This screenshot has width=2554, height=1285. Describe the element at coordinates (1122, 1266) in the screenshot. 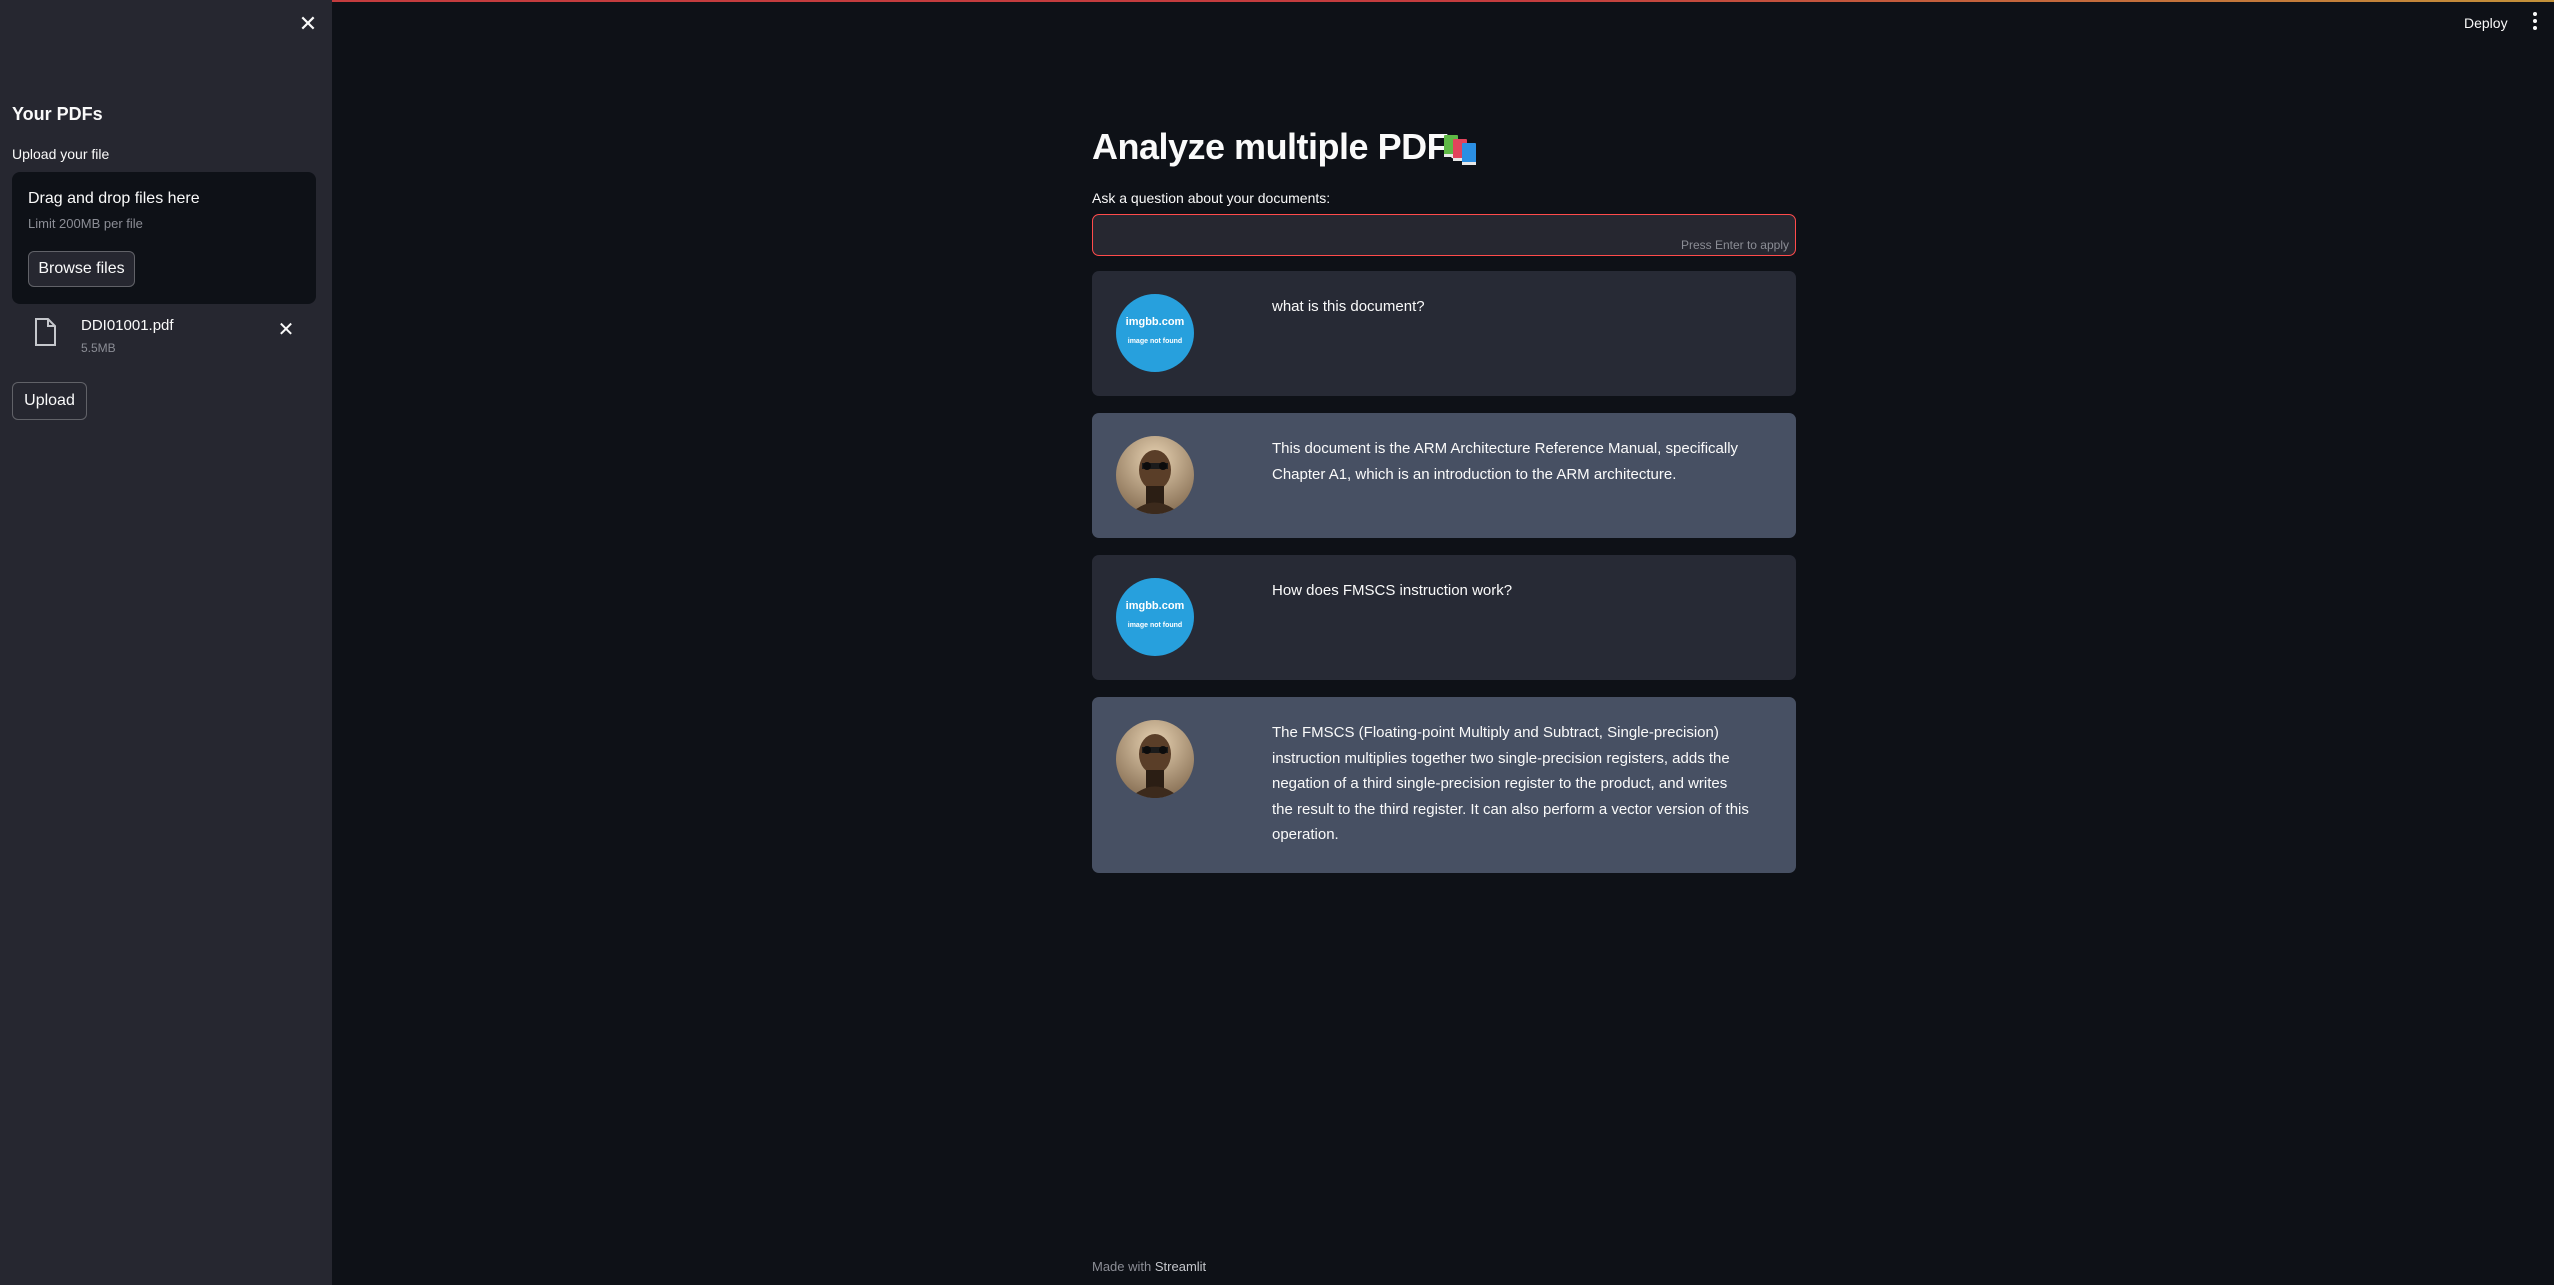

I see `footer-prefix: Made with` at that location.